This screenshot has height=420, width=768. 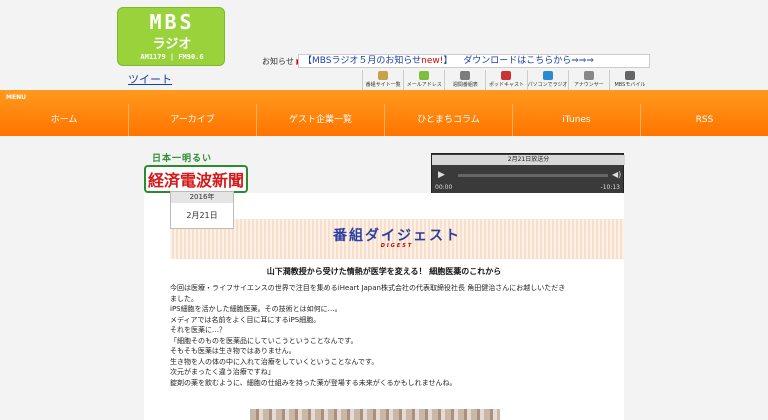 What do you see at coordinates (383, 85) in the screenshot?
I see `program-list-label: 番組サイト一覧` at bounding box center [383, 85].